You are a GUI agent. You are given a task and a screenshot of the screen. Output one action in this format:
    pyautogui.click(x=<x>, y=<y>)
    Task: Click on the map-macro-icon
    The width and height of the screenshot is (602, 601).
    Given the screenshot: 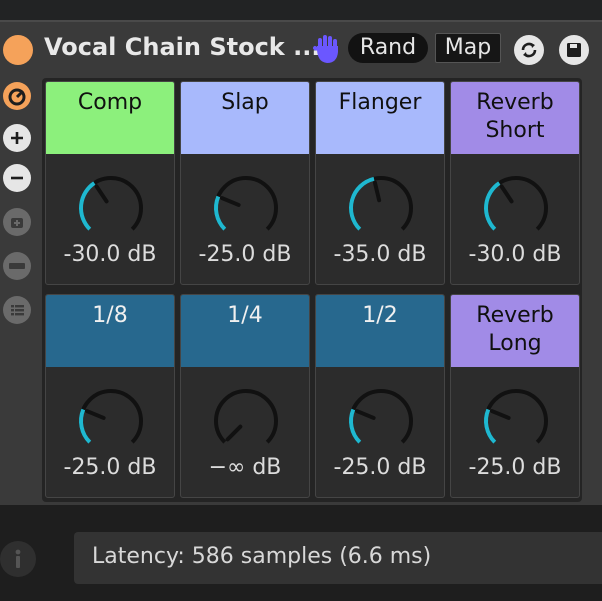 What is the action you would take?
    pyautogui.click(x=17, y=266)
    